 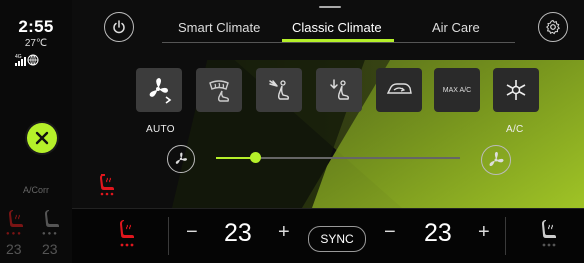 I want to click on passenger-seat-icon, so click(x=52, y=220).